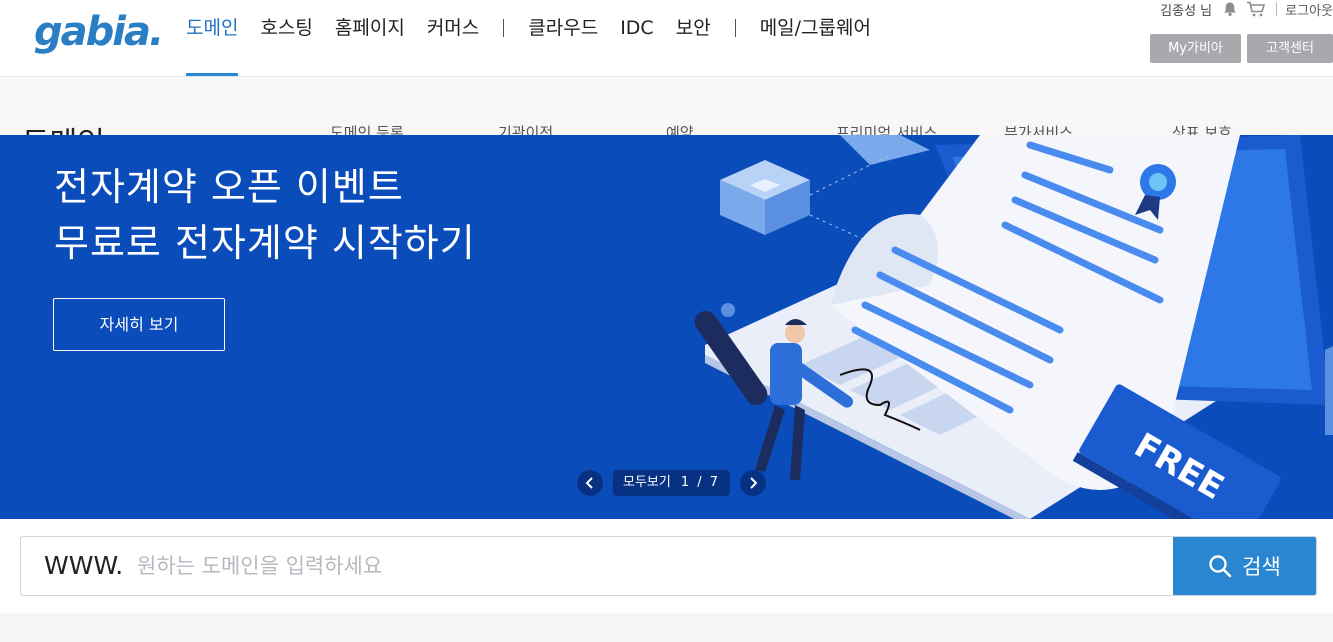  I want to click on search-icon, so click(1220, 566).